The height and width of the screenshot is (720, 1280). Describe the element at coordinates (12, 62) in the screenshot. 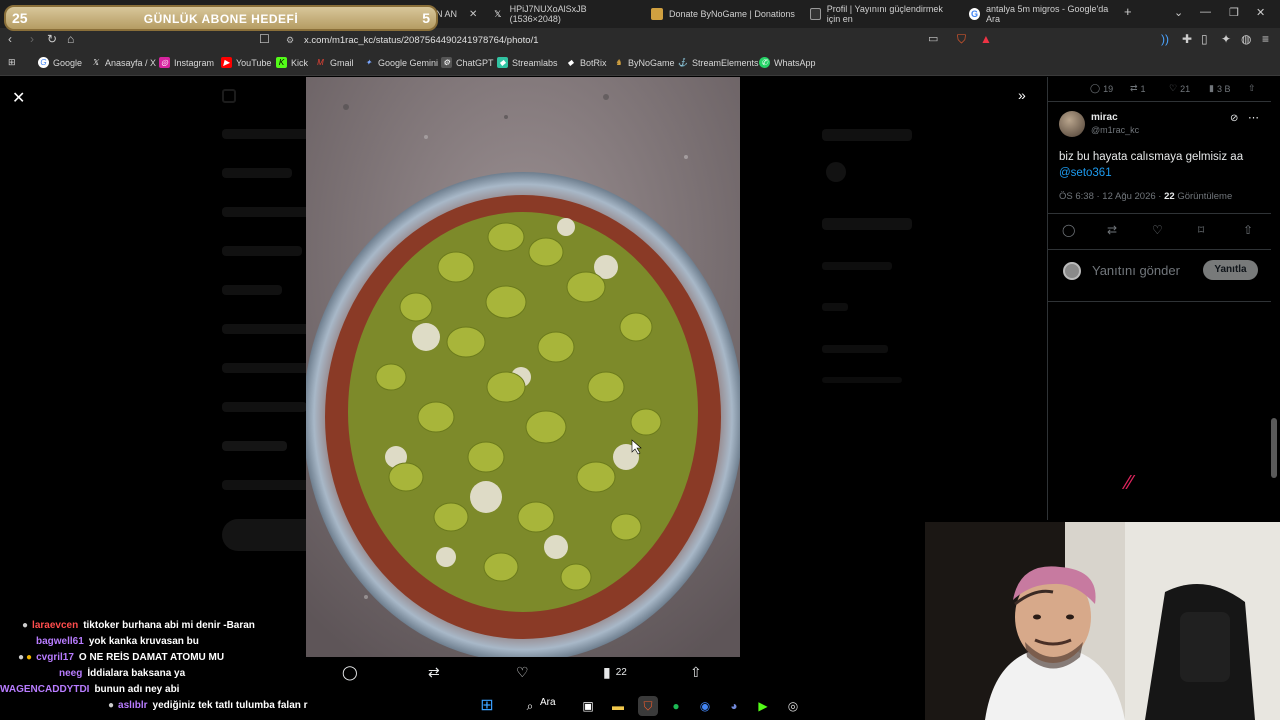

I see `apps-icon: ⊞` at that location.